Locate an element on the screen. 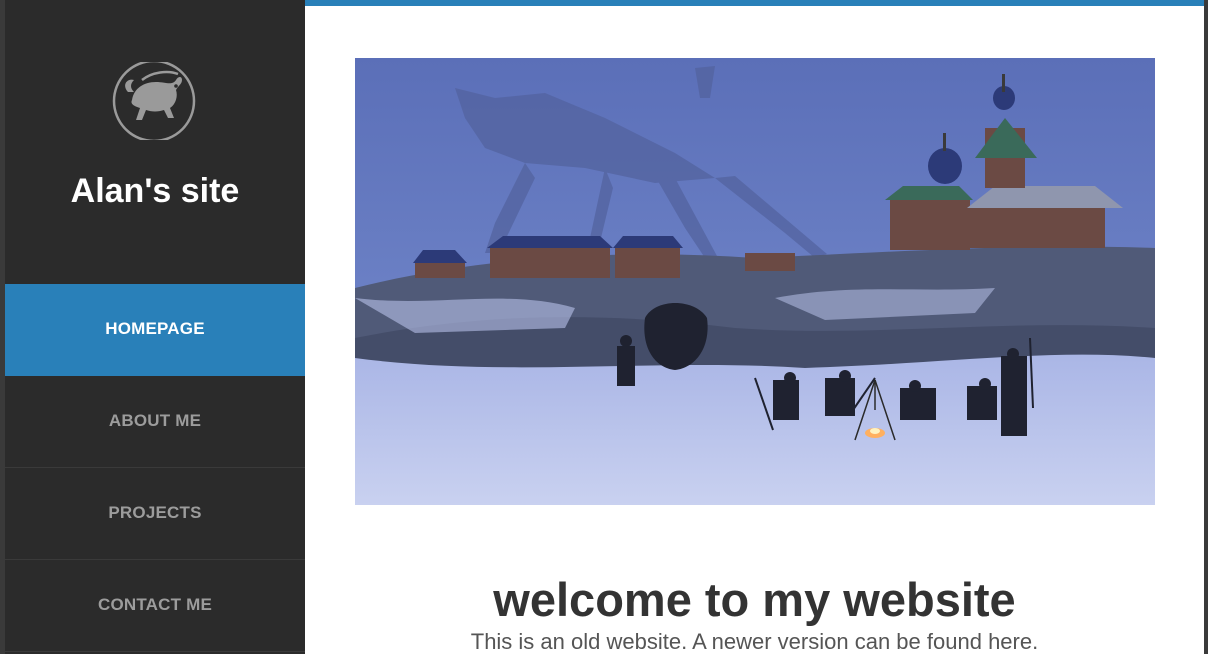  dragon-emblem-icon is located at coordinates (154, 101).